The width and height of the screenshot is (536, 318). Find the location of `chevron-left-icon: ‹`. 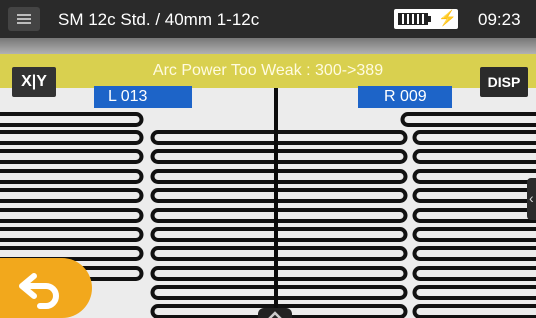

chevron-left-icon: ‹ is located at coordinates (531, 198).